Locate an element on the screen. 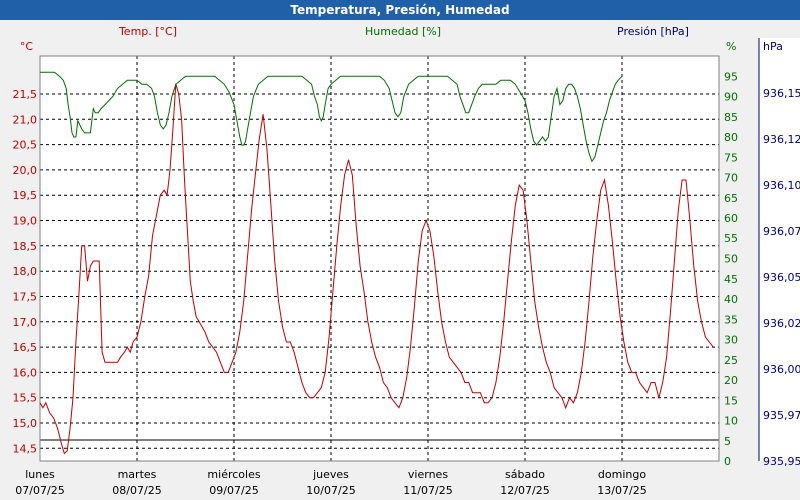 Image resolution: width=800 pixels, height=500 pixels. temperature-tick-label: 16,5 is located at coordinates (25, 347).